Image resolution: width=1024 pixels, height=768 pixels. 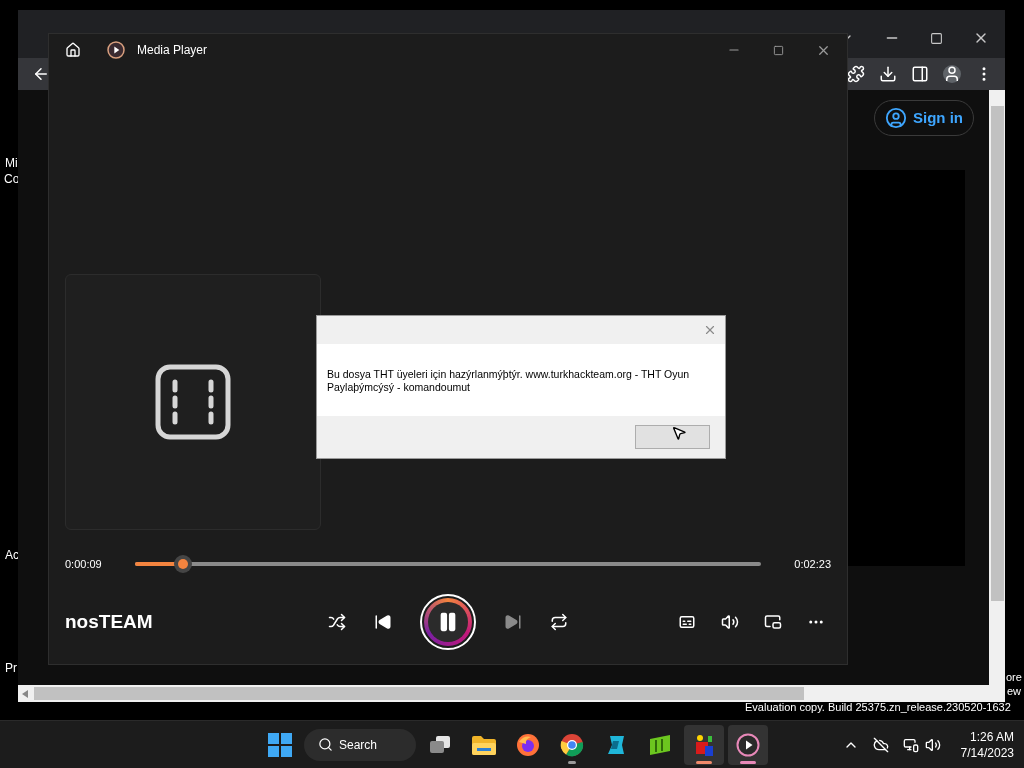 What do you see at coordinates (660, 744) in the screenshot?
I see `grid-app-icon` at bounding box center [660, 744].